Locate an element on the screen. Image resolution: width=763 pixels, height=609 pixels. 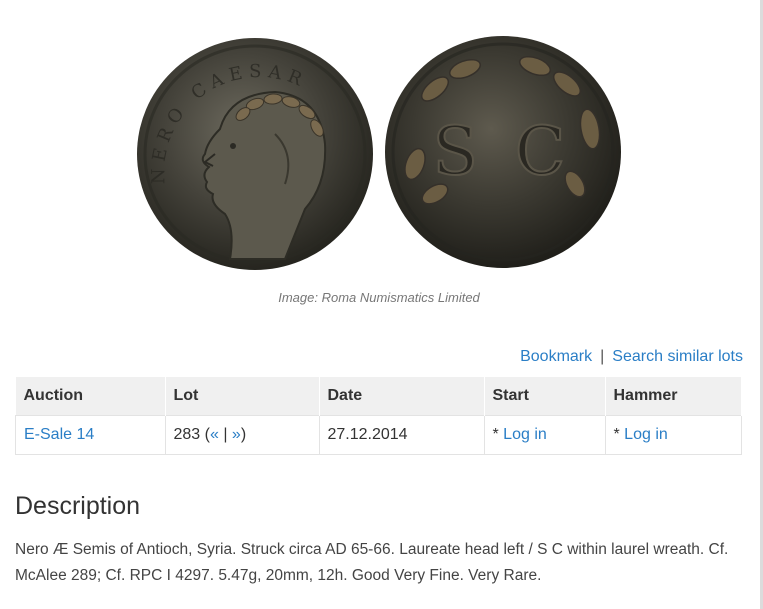
reverse-inscription: S C is located at coordinates (503, 151).